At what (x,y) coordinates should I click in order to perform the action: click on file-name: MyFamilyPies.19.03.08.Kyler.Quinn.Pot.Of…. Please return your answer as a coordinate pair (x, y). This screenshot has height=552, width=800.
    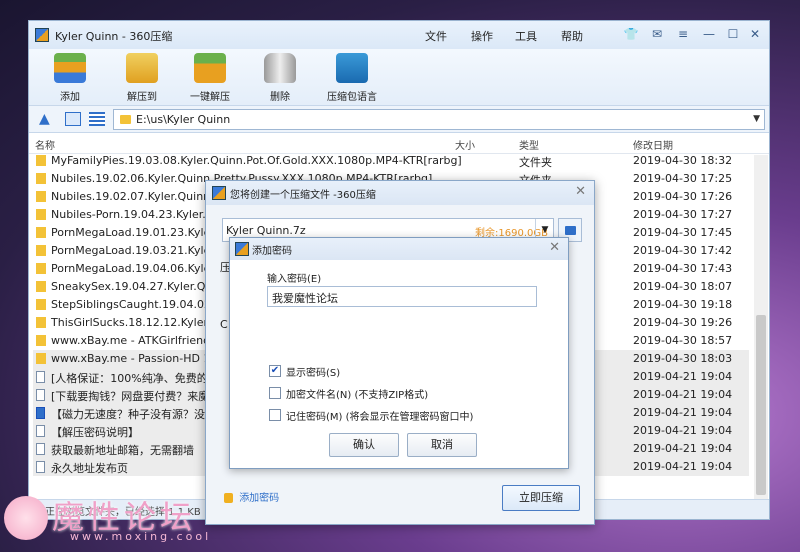
    Looking at the image, I should click on (256, 160).